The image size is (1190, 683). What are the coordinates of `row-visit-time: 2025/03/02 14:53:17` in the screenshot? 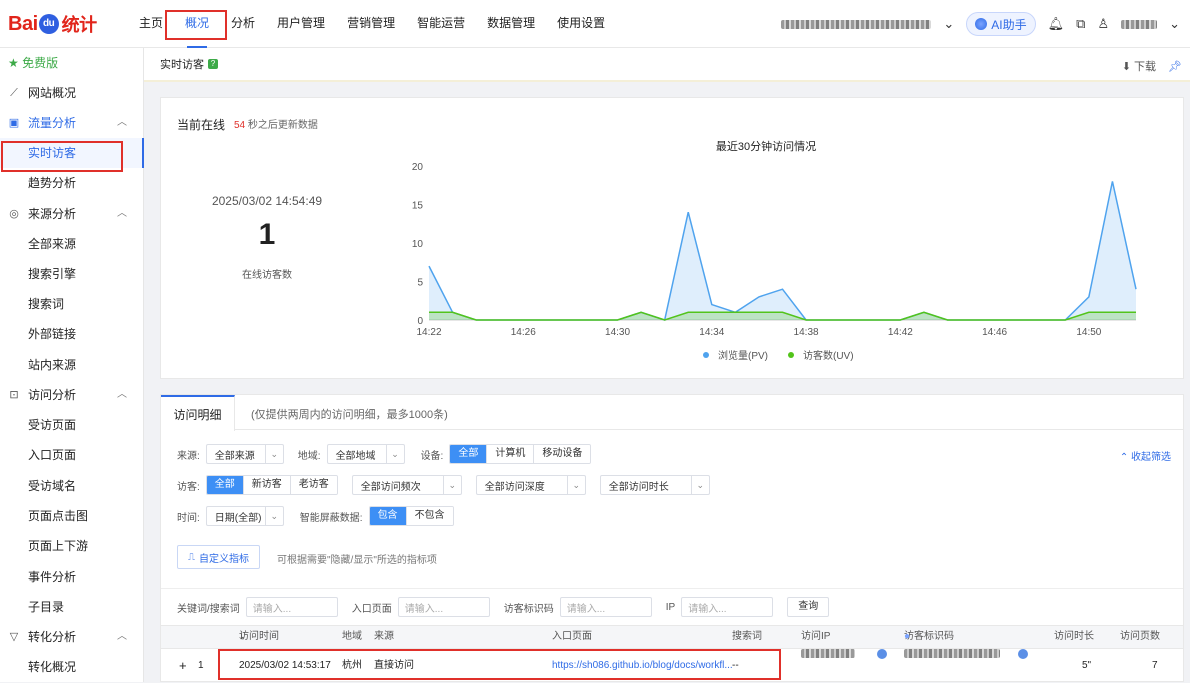 It's located at (285, 665).